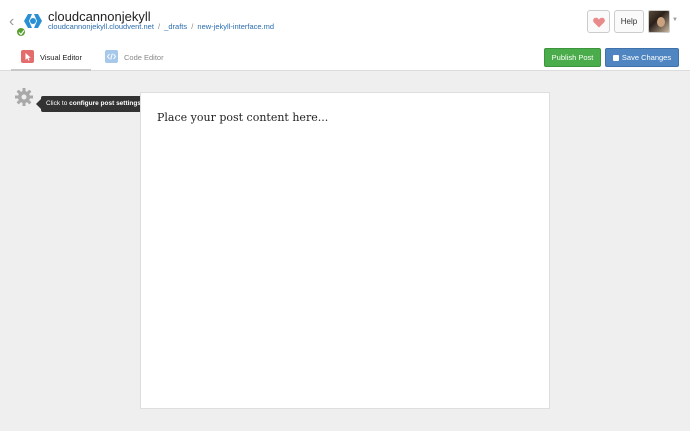 The image size is (690, 431). What do you see at coordinates (21, 32) in the screenshot?
I see `verified-check-icon` at bounding box center [21, 32].